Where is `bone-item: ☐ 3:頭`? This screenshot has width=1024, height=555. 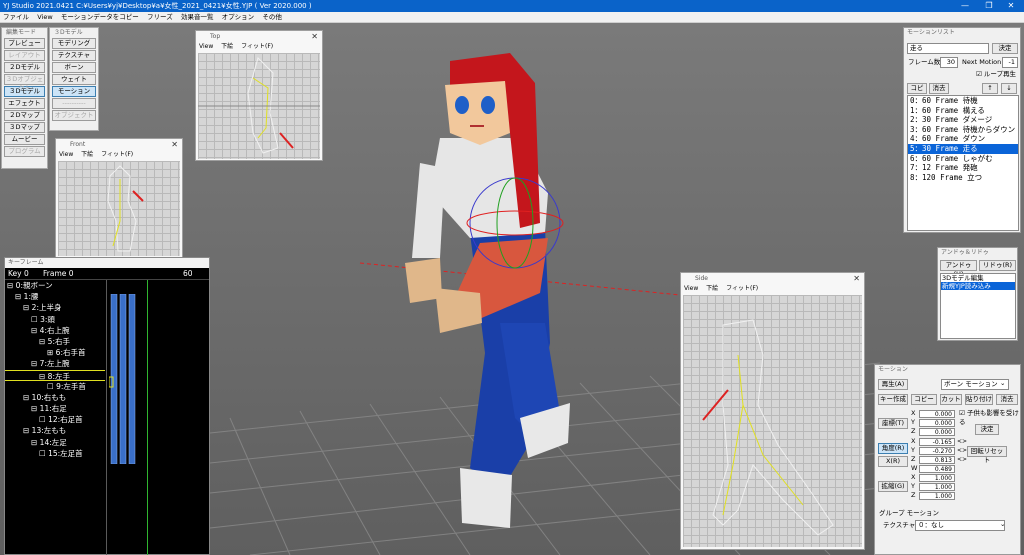 bone-item: ☐ 3:頭 is located at coordinates (55, 319).